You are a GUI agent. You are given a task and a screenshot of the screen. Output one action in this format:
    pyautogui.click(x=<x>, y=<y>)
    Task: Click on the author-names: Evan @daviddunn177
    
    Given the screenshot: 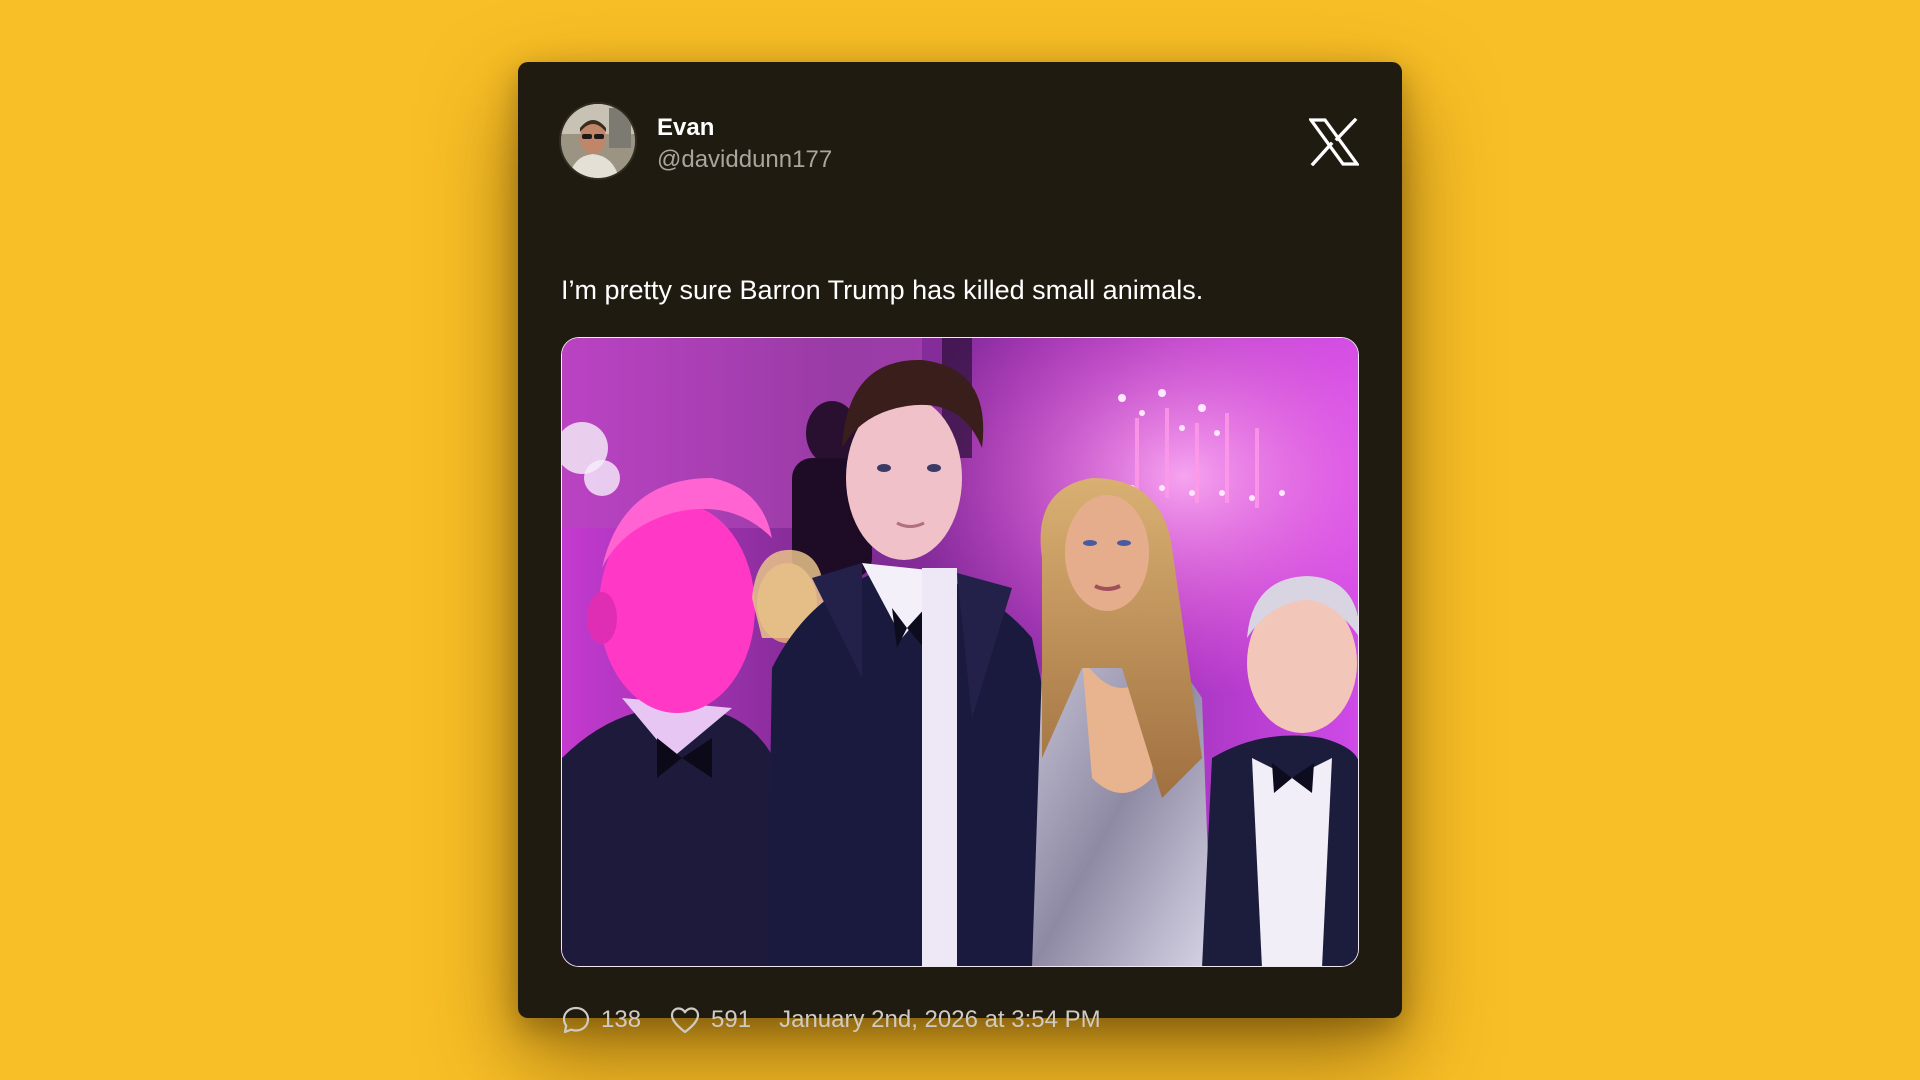 What is the action you would take?
    pyautogui.click(x=744, y=145)
    